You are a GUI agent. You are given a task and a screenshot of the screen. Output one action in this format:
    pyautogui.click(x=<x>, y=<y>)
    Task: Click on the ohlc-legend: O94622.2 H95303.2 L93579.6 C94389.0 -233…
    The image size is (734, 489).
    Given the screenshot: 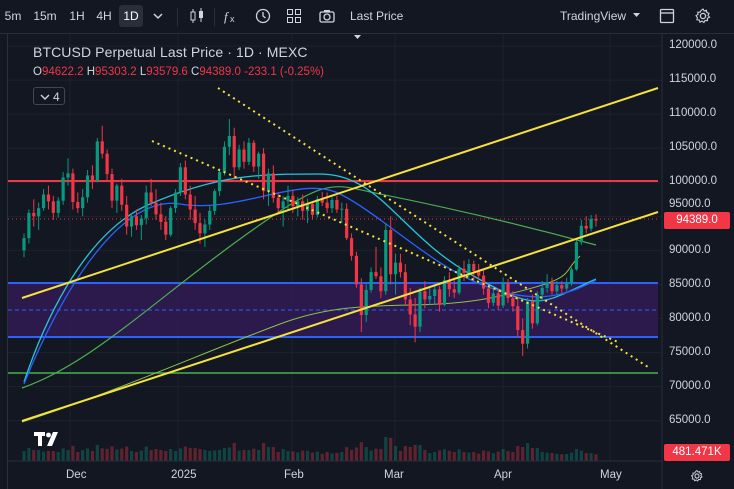 What is the action you would take?
    pyautogui.click(x=178, y=72)
    